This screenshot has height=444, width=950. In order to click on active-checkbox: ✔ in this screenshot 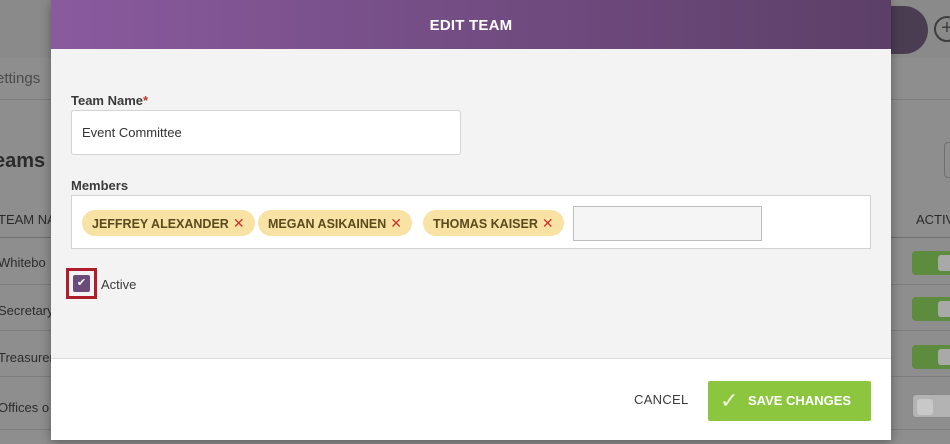, I will do `click(81, 283)`.